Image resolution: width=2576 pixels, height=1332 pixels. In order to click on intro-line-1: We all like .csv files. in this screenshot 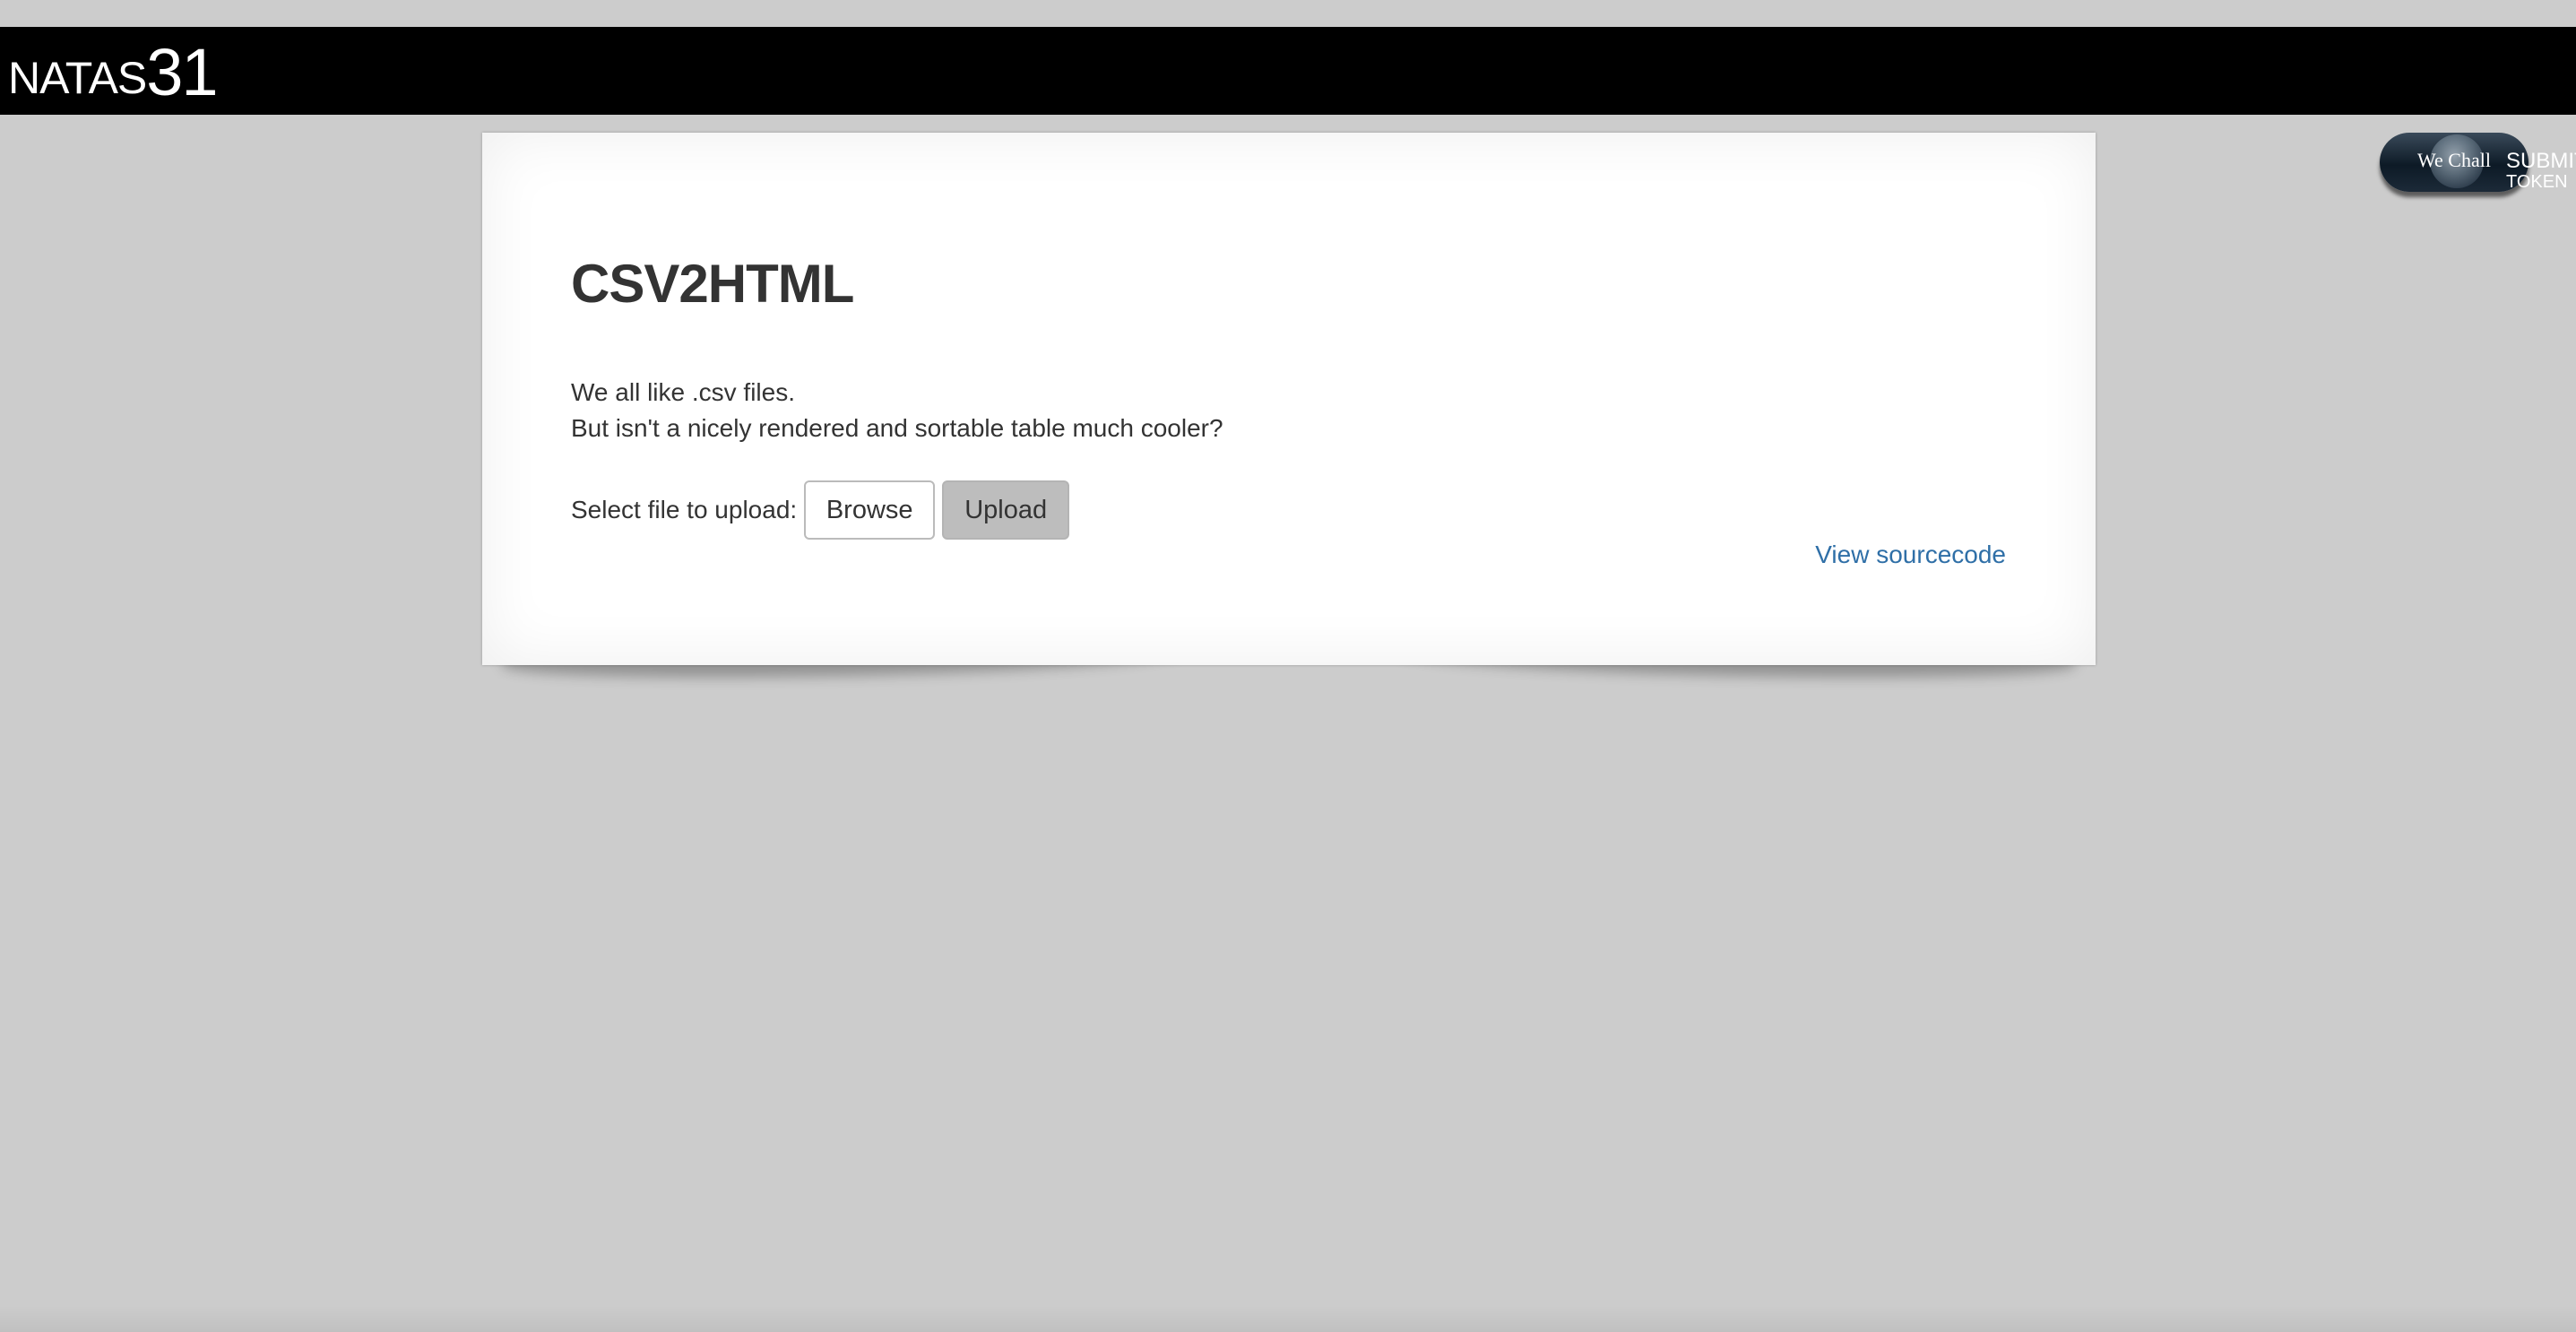, I will do `click(683, 392)`.